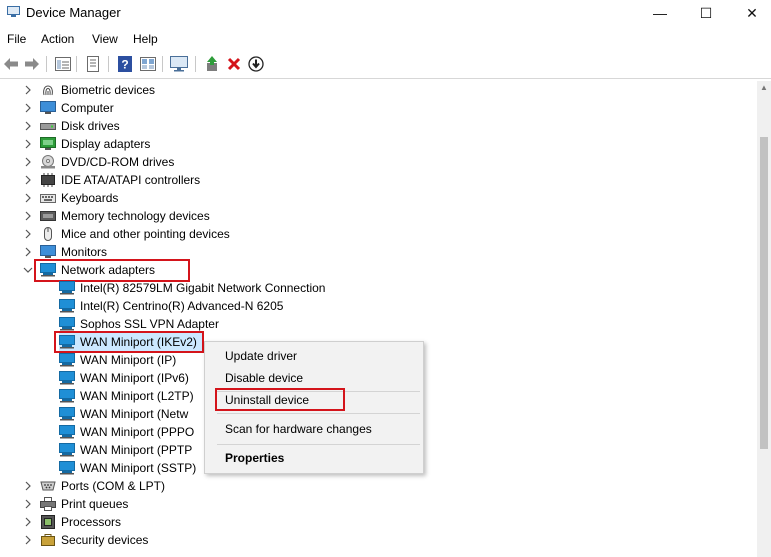 This screenshot has height=557, width=771. Describe the element at coordinates (750, 13) in the screenshot. I see `close-button: ✕` at that location.